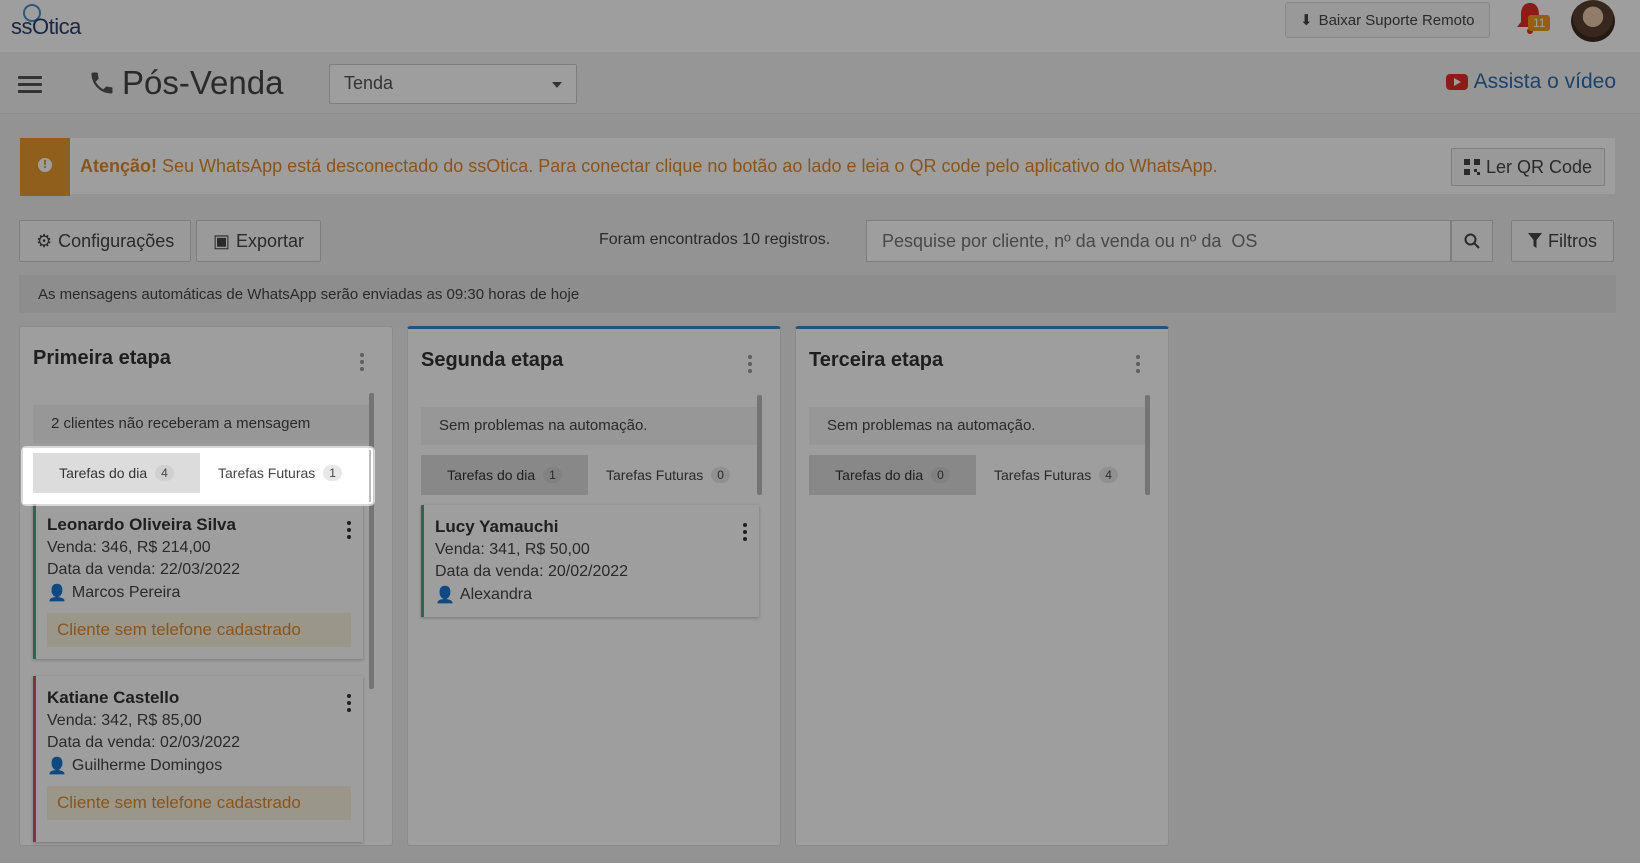  I want to click on seller-name: Marcos Pereira, so click(126, 592).